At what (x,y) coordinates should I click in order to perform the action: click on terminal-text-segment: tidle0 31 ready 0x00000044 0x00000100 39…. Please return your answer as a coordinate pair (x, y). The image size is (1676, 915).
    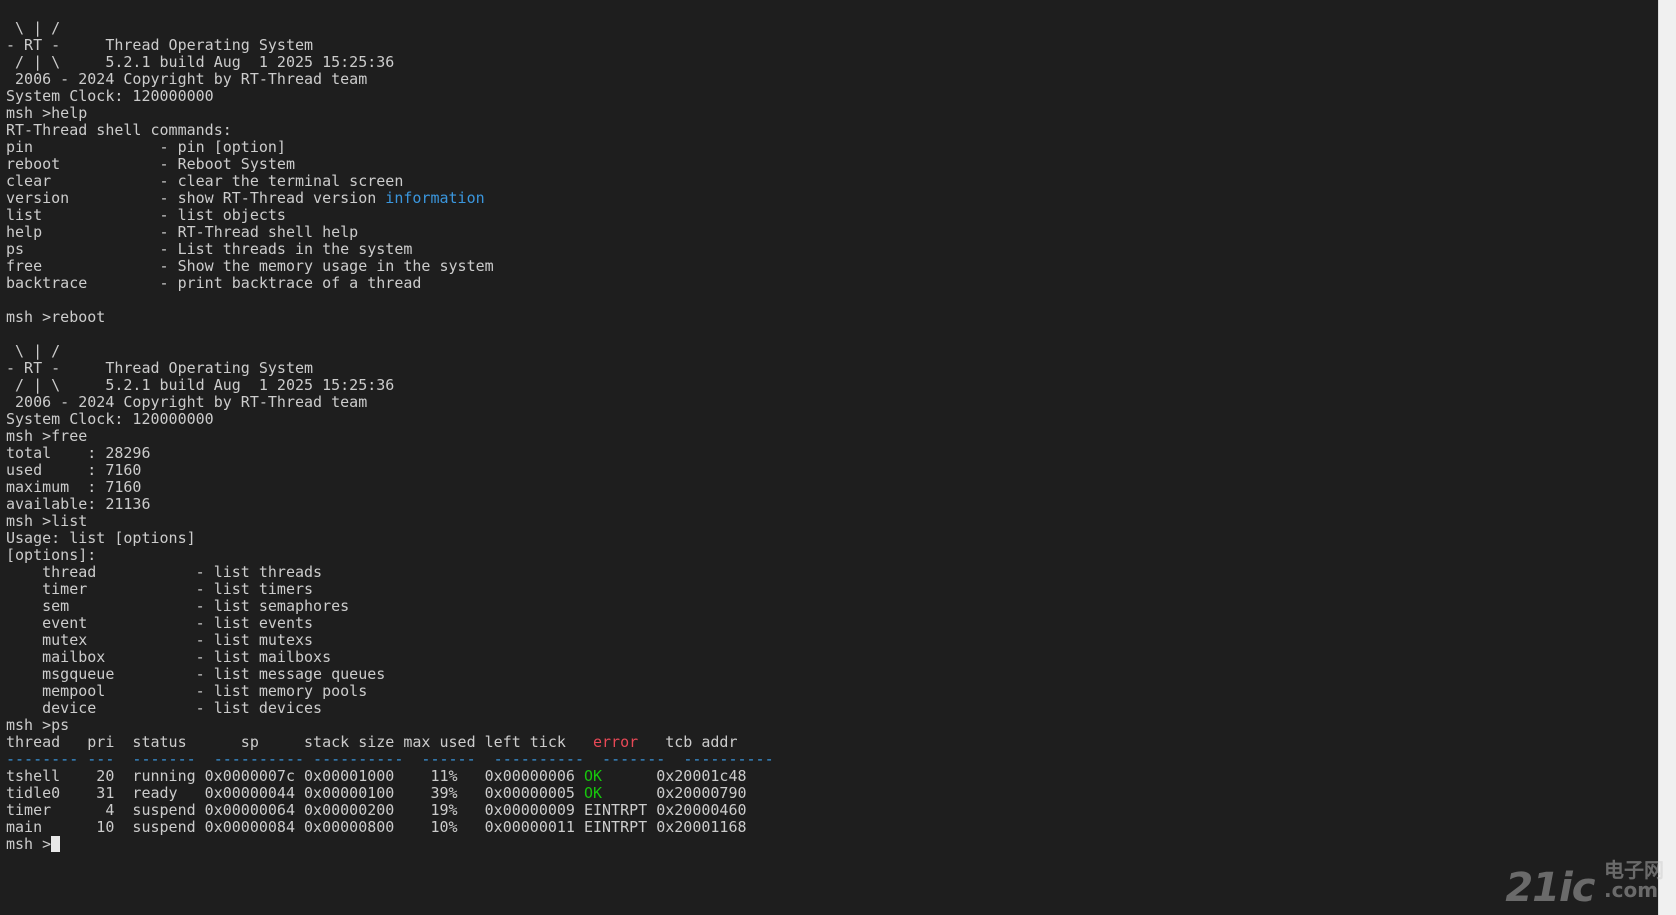
    Looking at the image, I should click on (295, 793).